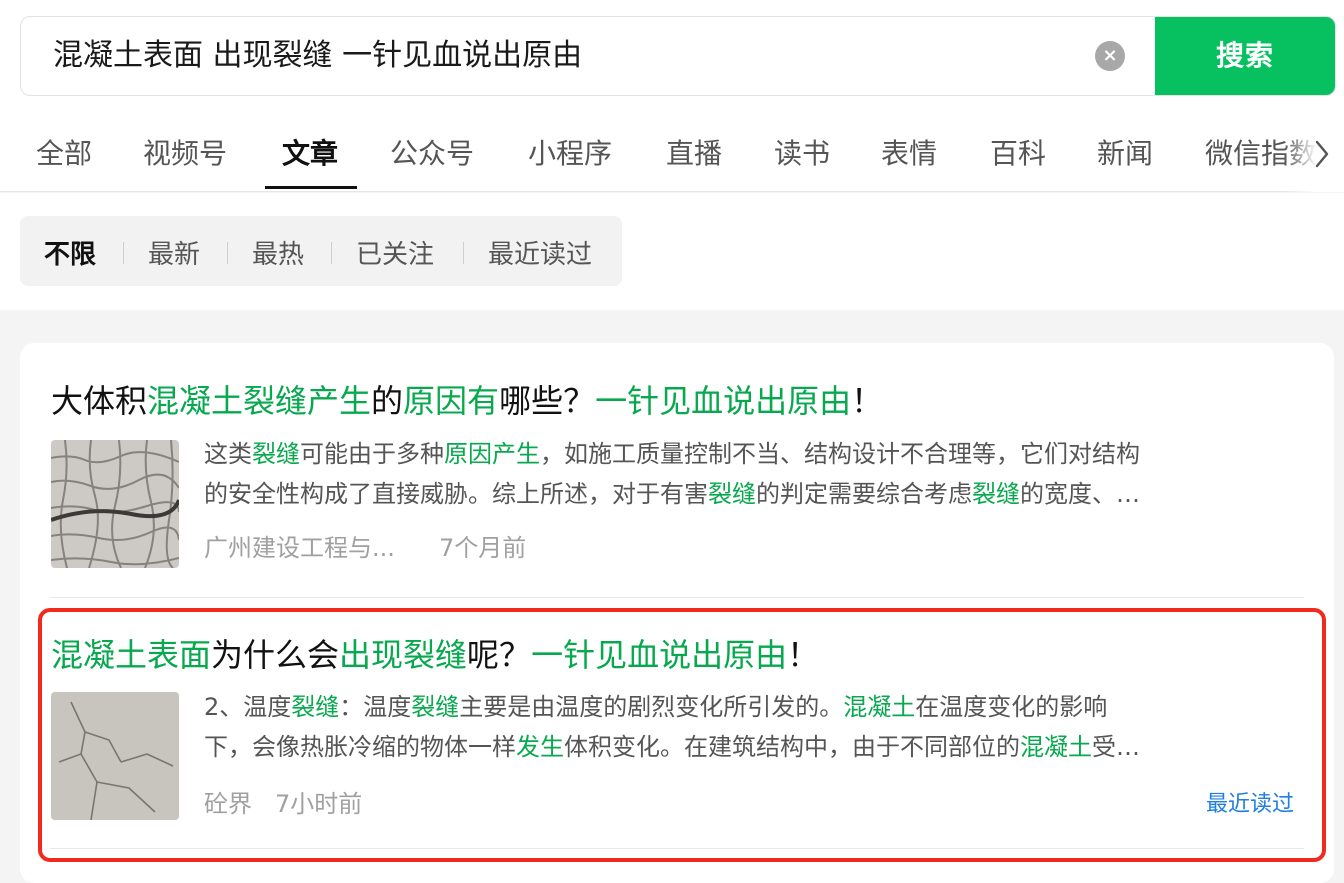  What do you see at coordinates (317, 56) in the screenshot?
I see `search-input: 混凝土表面 出现裂缝 一针见血说出原由` at bounding box center [317, 56].